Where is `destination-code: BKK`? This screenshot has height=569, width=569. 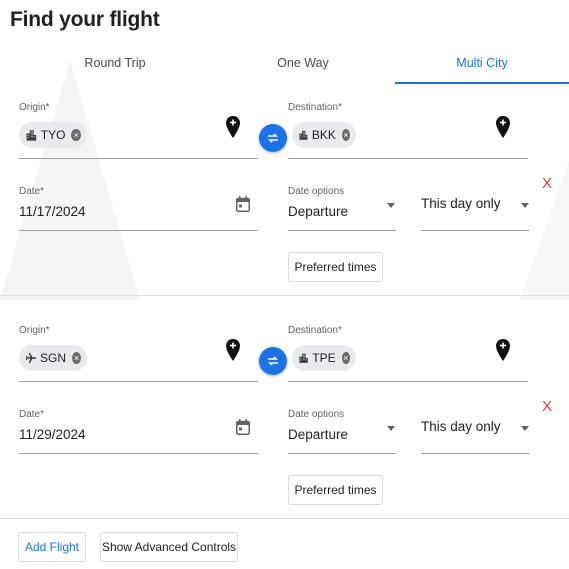
destination-code: BKK is located at coordinates (323, 135).